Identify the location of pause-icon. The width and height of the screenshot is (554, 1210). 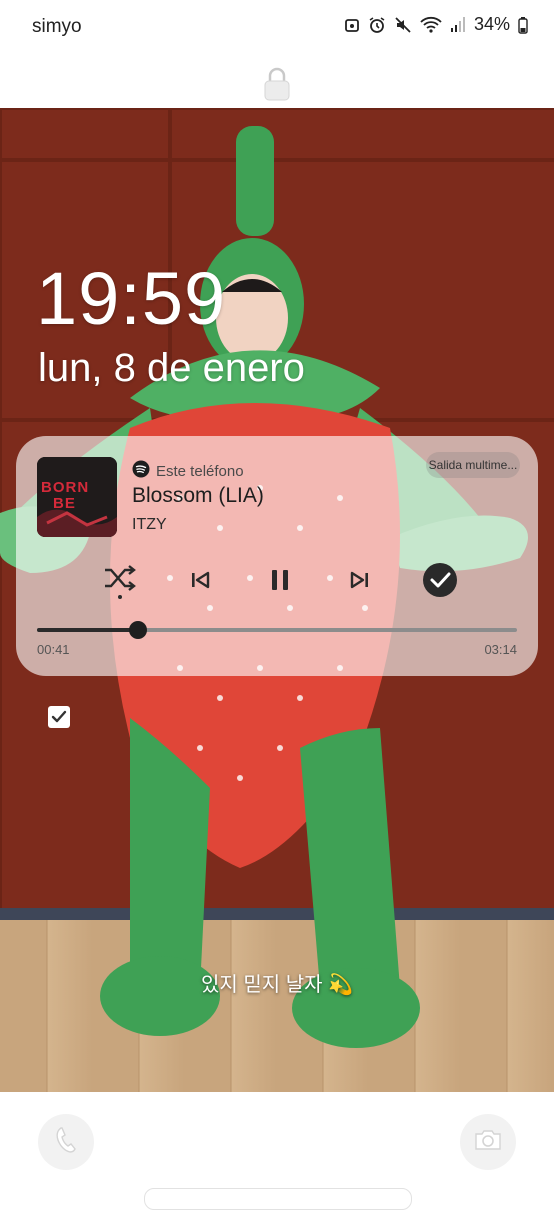
(280, 582).